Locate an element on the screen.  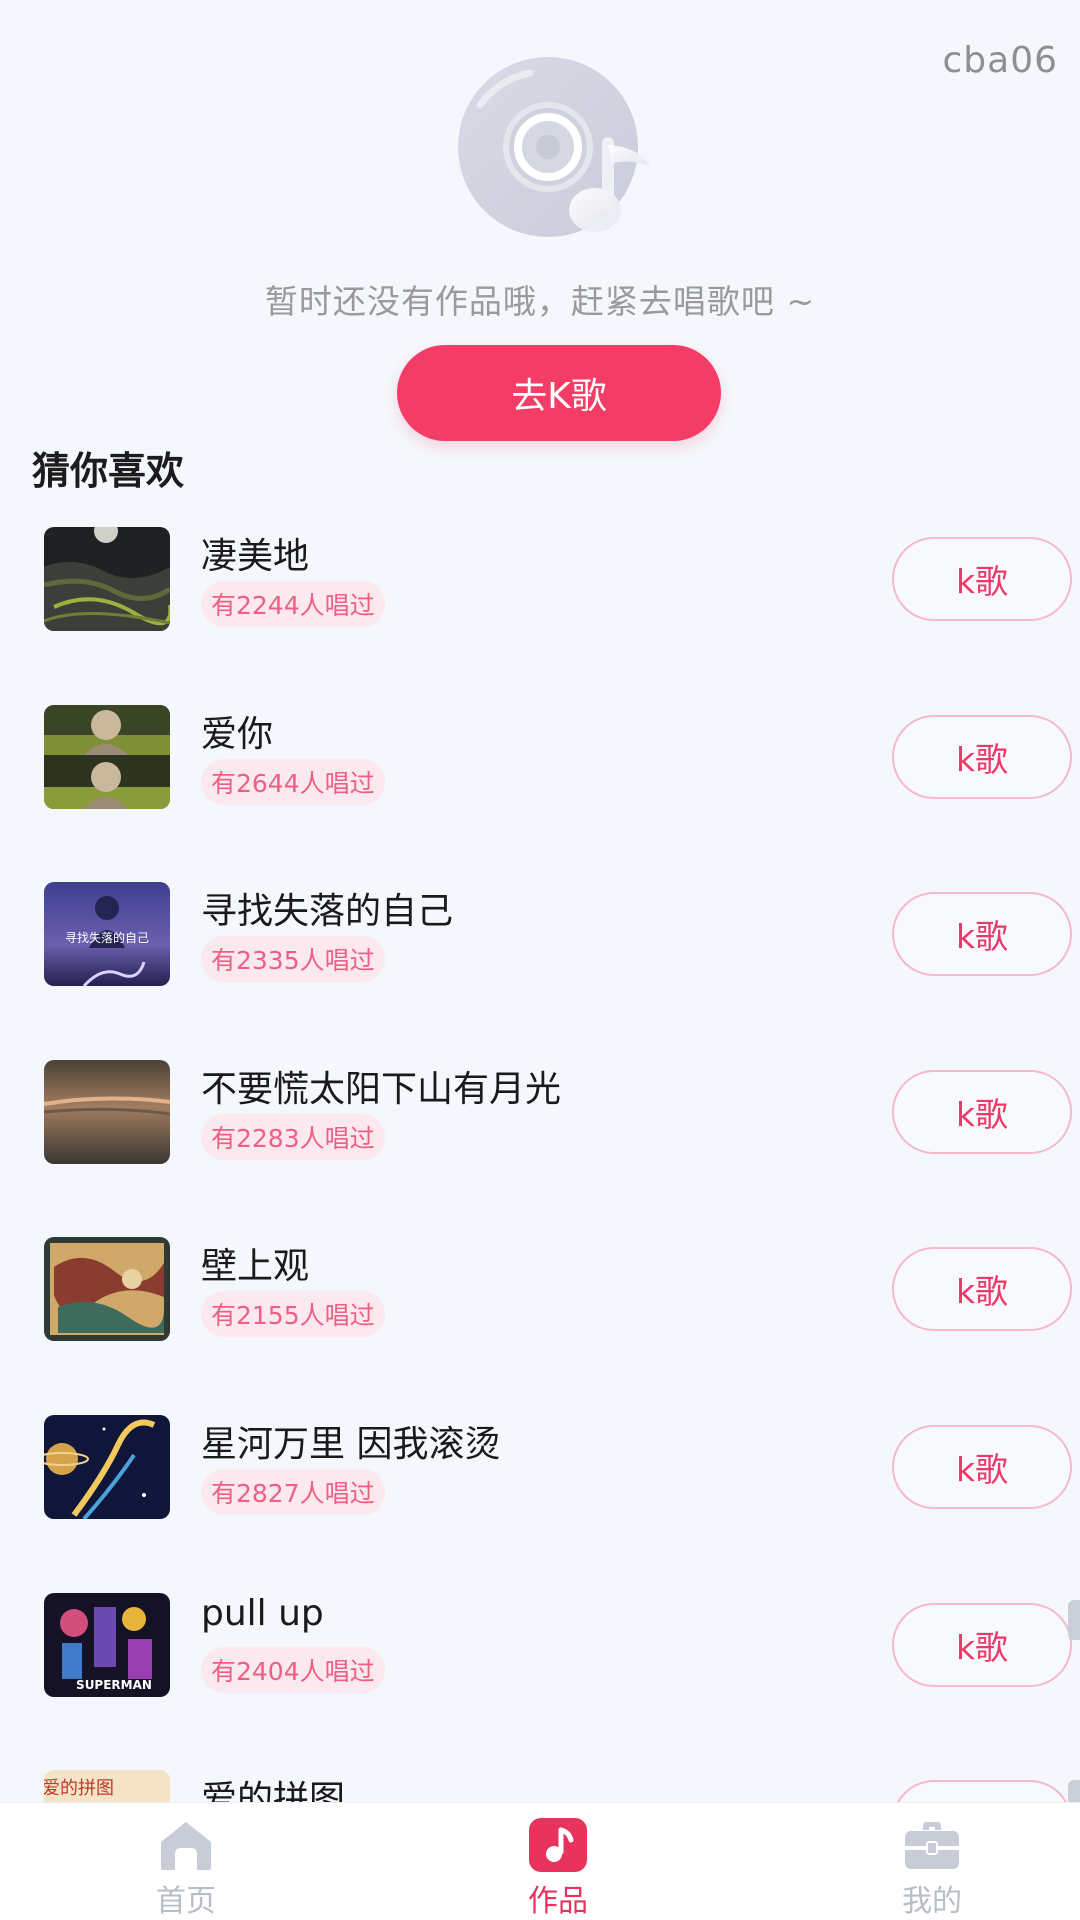
song-title: 不要慌太阳下山有月光 is located at coordinates (381, 1089).